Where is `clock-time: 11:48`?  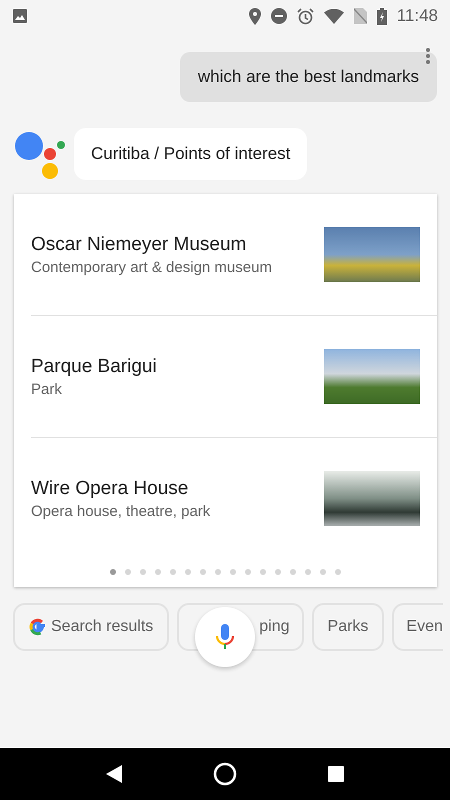 clock-time: 11:48 is located at coordinates (417, 16).